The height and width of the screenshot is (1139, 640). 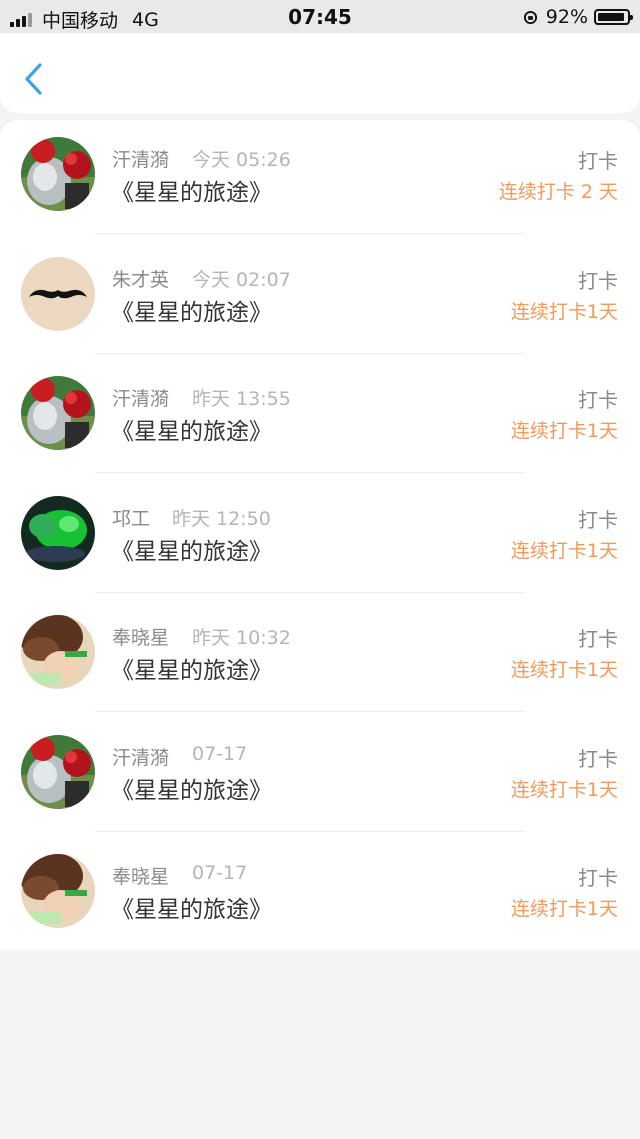 I want to click on checkin-time: 昨天 12:50, so click(x=221, y=518).